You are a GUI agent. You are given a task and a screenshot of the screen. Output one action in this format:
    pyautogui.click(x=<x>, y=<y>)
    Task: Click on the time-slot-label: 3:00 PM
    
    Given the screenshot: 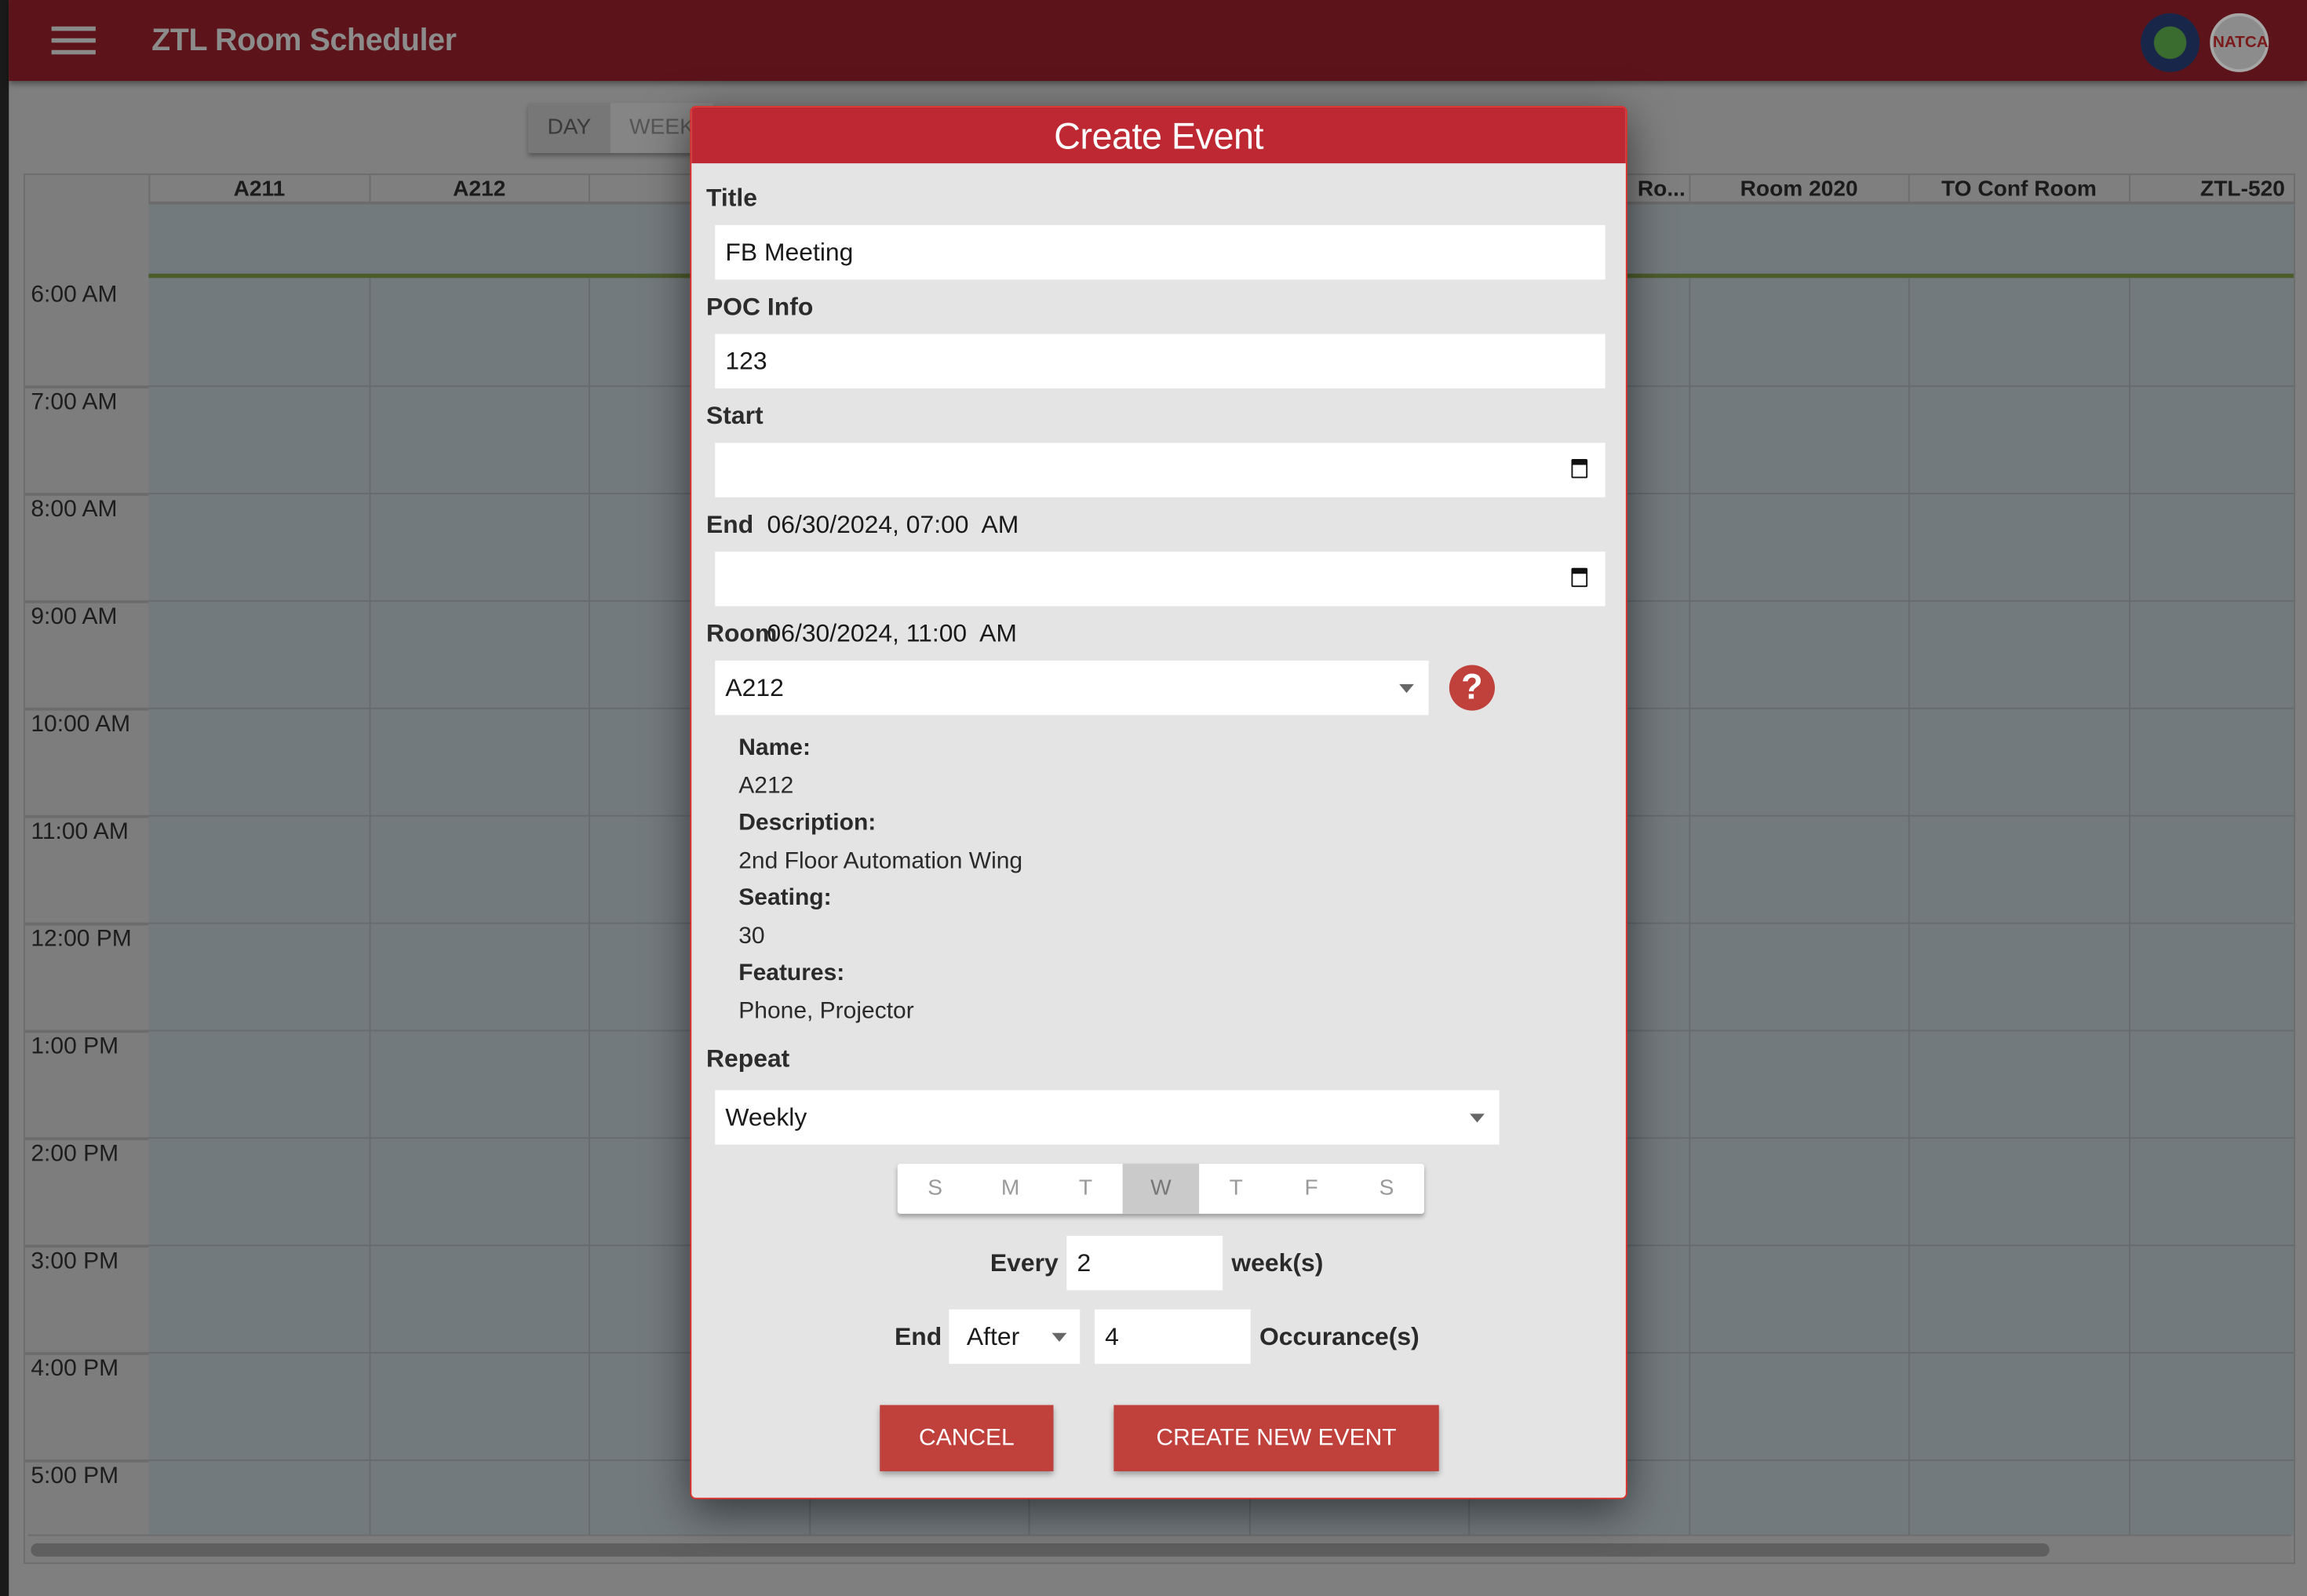 What is the action you would take?
    pyautogui.click(x=75, y=1261)
    